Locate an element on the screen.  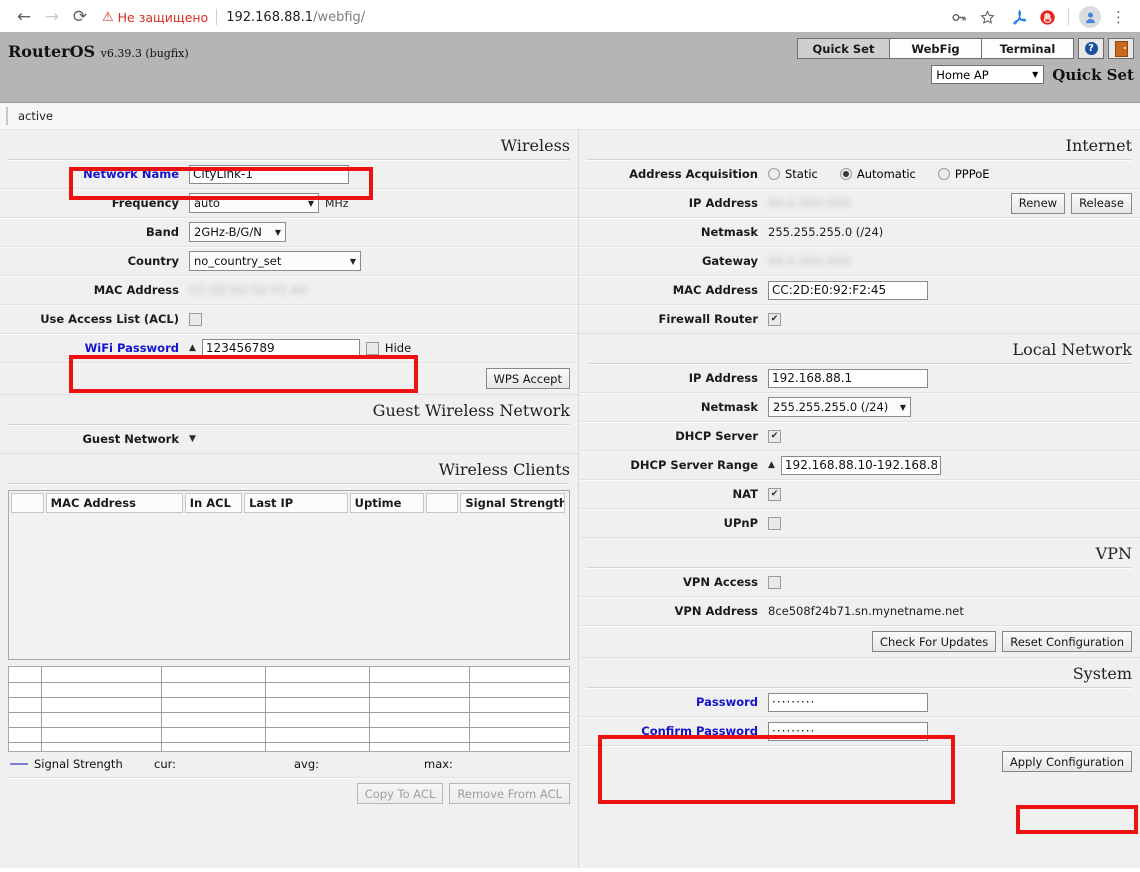
dhcp-range-input is located at coordinates (860, 465).